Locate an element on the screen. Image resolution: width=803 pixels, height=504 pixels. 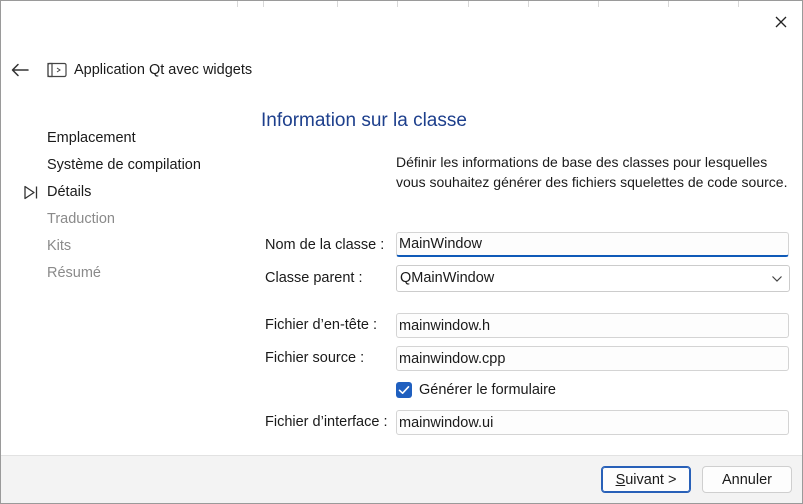
ui-file-label: Fichier d’interface : is located at coordinates (326, 422).